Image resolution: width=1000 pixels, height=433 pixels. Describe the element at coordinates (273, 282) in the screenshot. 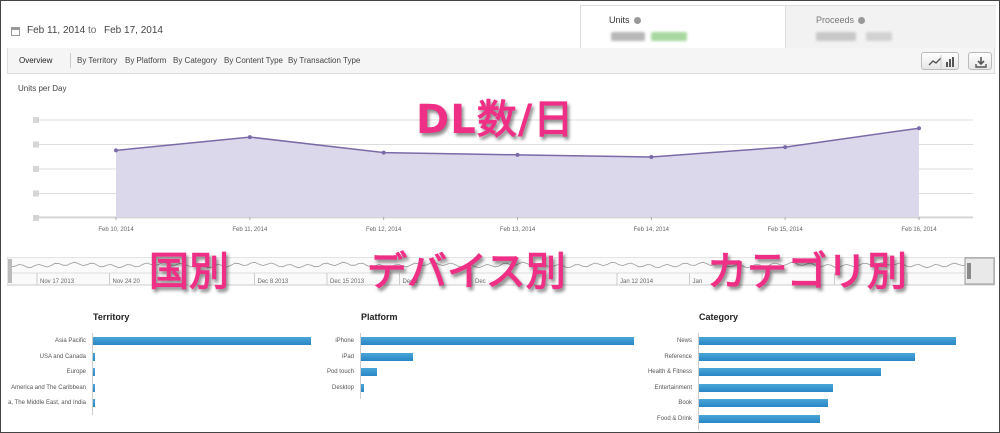

I see `timeline-tick-label: Dec 8 2013` at that location.